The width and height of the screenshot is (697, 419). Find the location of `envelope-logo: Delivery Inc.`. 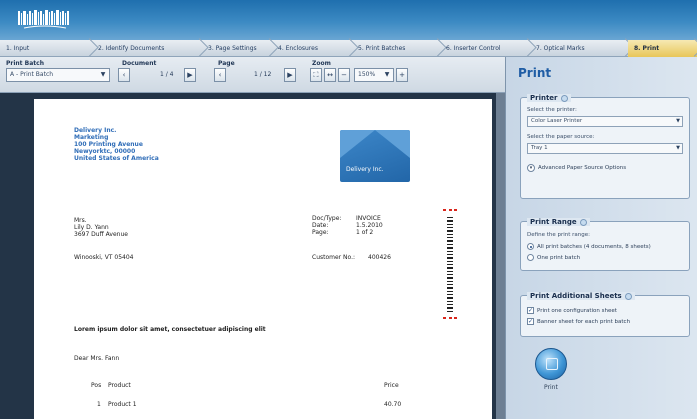

envelope-logo: Delivery Inc. is located at coordinates (375, 156).